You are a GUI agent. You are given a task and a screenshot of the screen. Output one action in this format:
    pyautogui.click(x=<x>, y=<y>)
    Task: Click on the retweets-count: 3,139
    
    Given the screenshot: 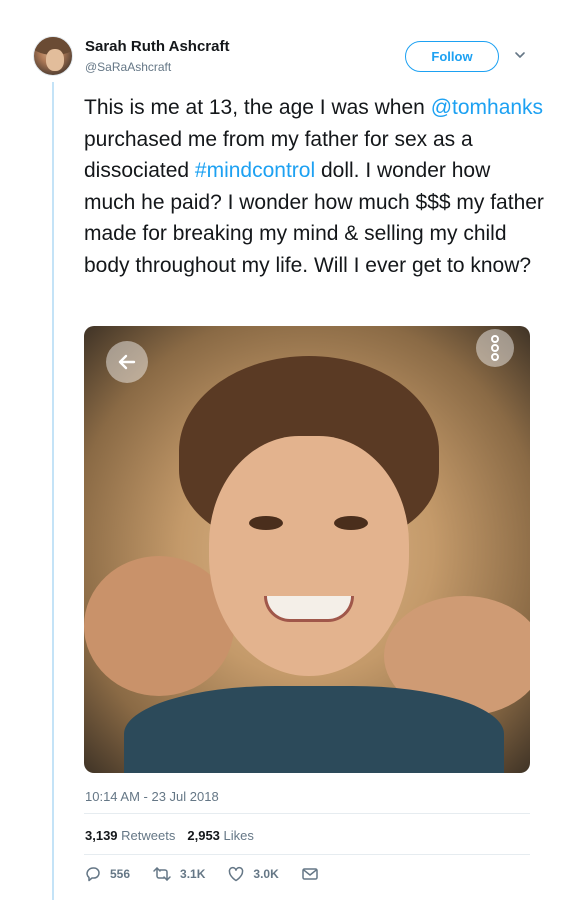 What is the action you would take?
    pyautogui.click(x=101, y=835)
    